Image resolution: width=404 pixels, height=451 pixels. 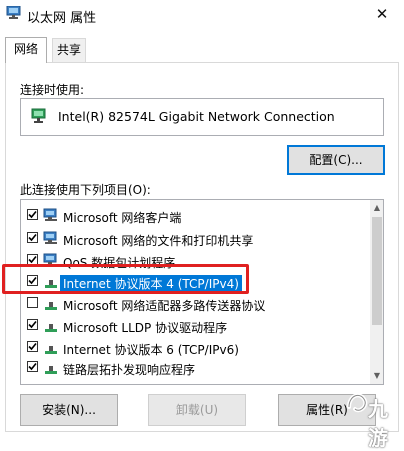 What do you see at coordinates (151, 350) in the screenshot?
I see `item-label: Internet 协议版本 6 (TCP/IPv6)` at bounding box center [151, 350].